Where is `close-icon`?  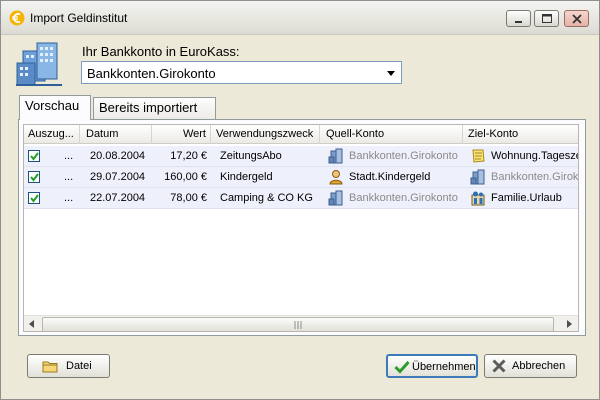
close-icon is located at coordinates (577, 19).